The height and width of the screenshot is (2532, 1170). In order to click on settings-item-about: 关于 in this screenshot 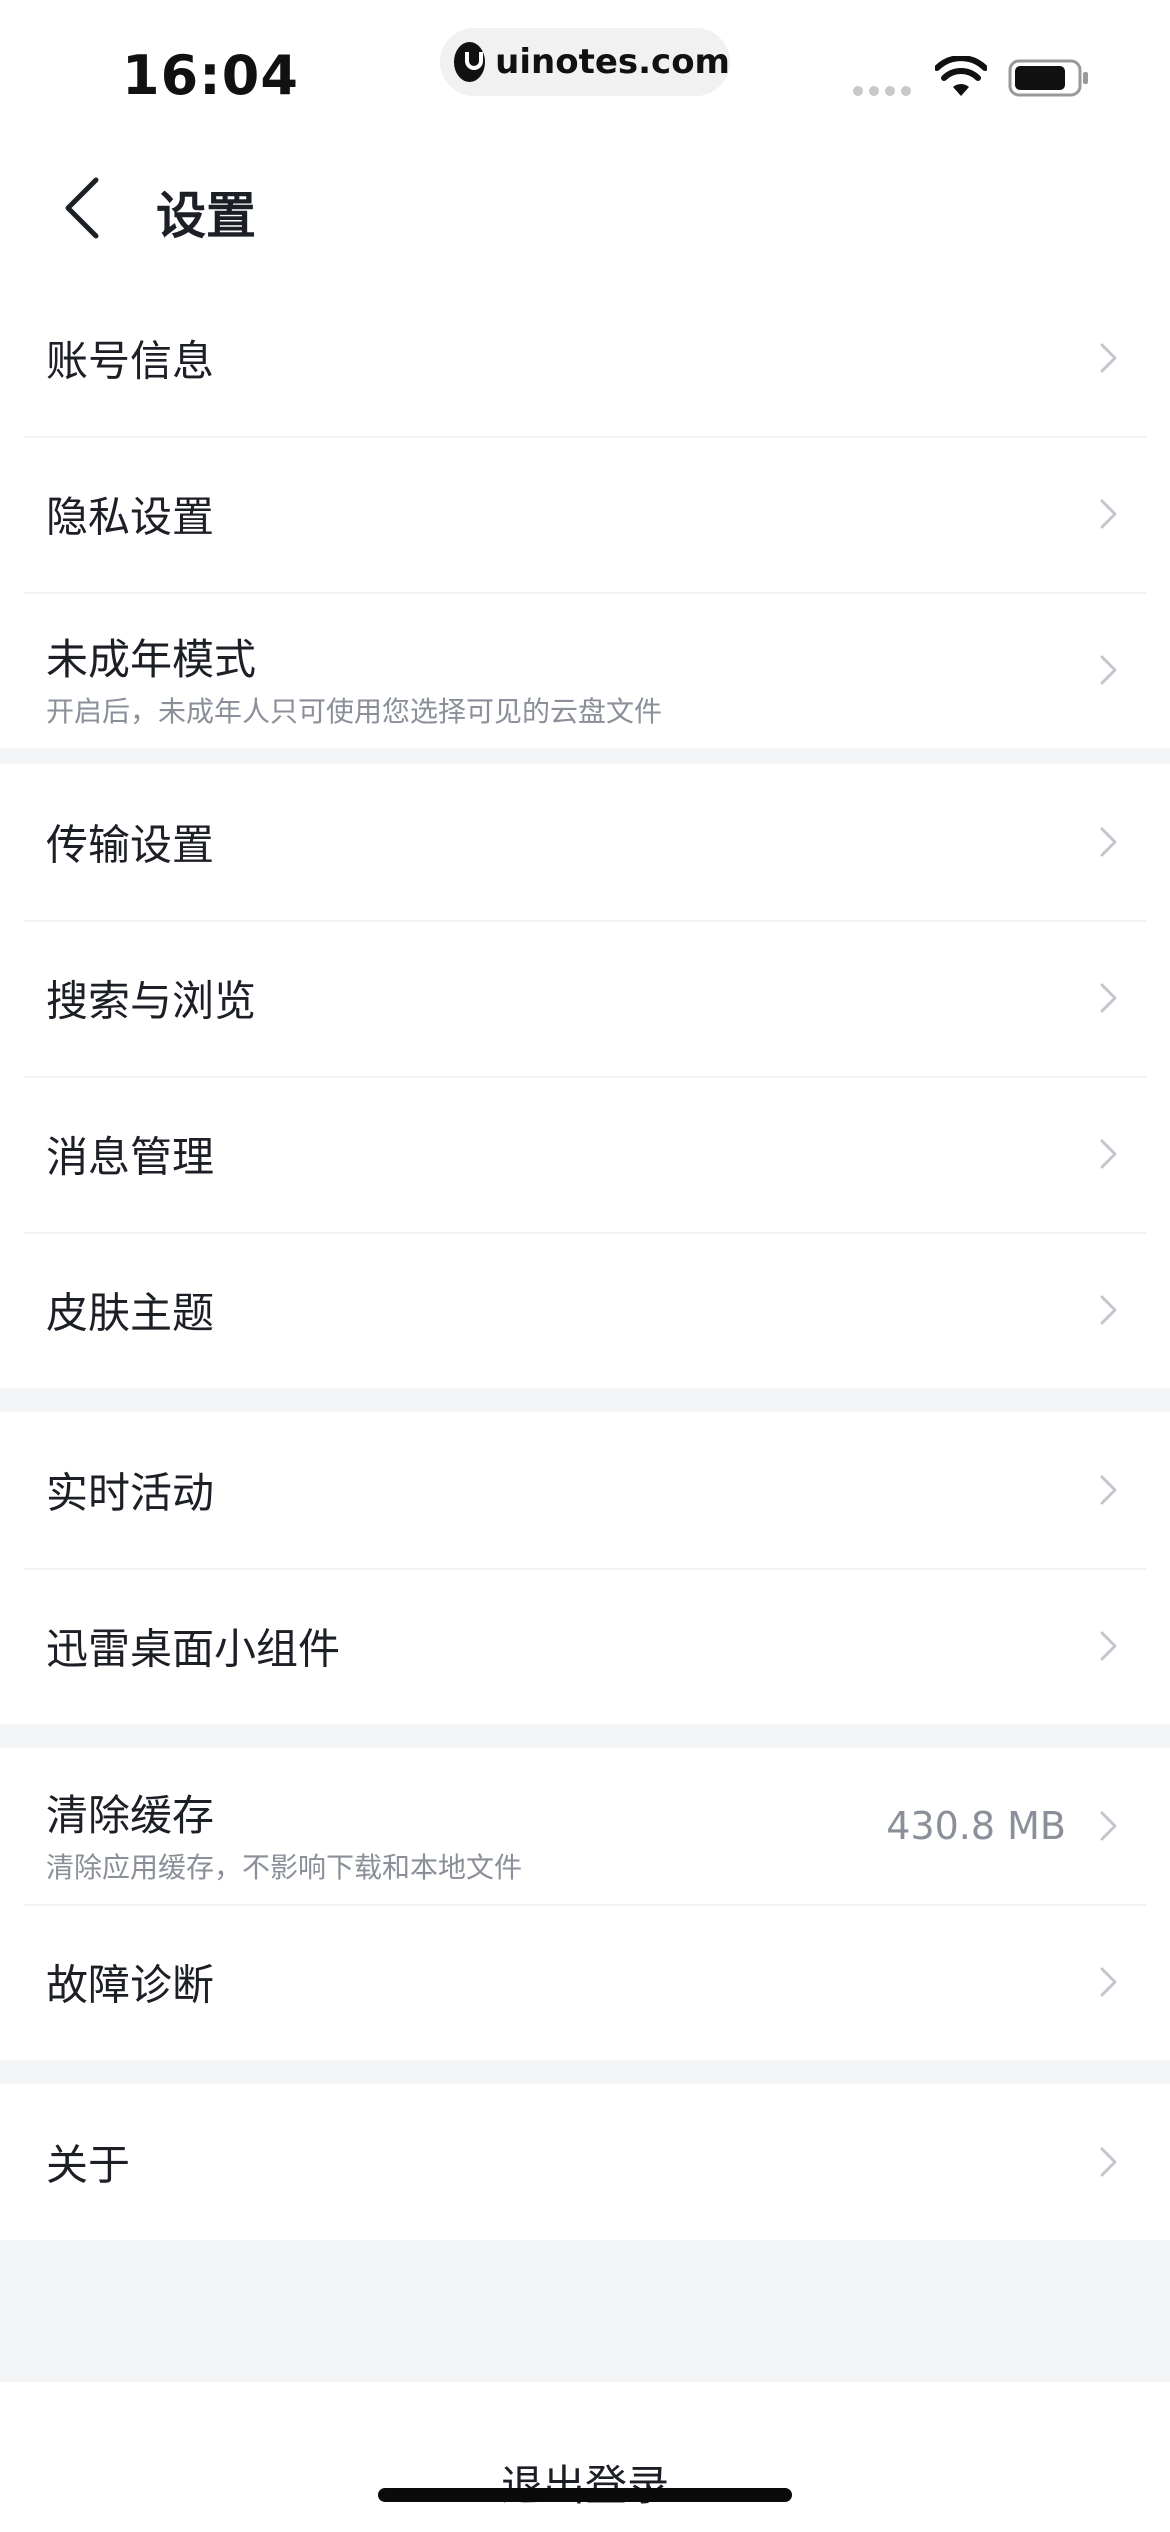, I will do `click(585, 2162)`.